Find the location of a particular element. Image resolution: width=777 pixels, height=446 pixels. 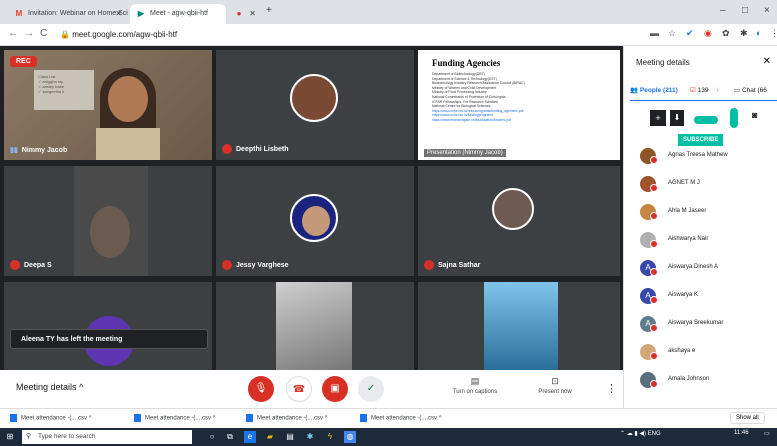

participant-name: Jessy Varghese is located at coordinates (255, 265).